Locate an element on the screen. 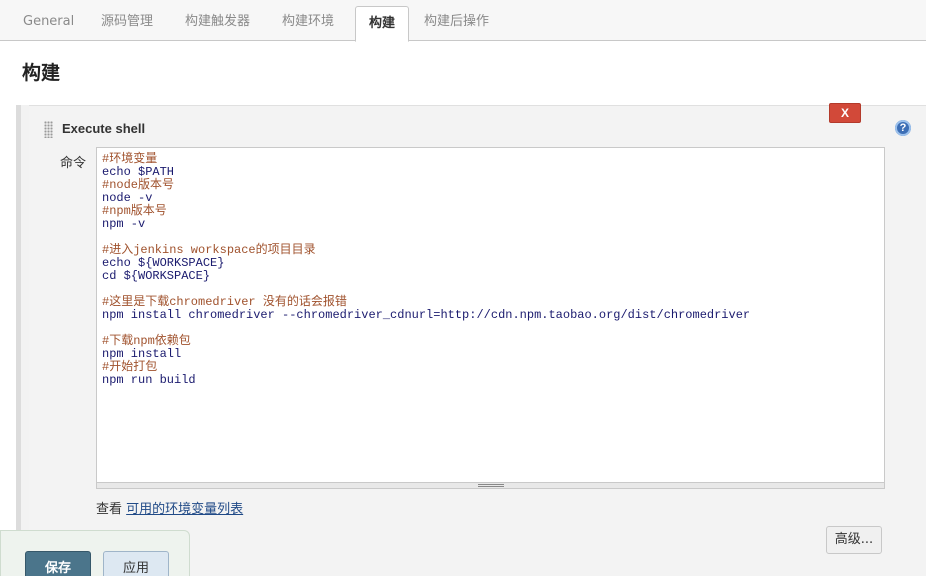 The width and height of the screenshot is (926, 576). page-title: 构建 is located at coordinates (41, 73).